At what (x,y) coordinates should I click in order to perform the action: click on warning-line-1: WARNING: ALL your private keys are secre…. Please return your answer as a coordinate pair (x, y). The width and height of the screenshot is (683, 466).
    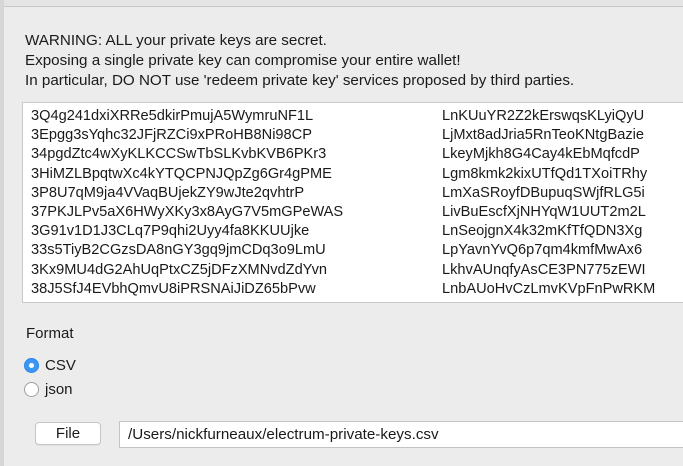
    Looking at the image, I should click on (176, 40).